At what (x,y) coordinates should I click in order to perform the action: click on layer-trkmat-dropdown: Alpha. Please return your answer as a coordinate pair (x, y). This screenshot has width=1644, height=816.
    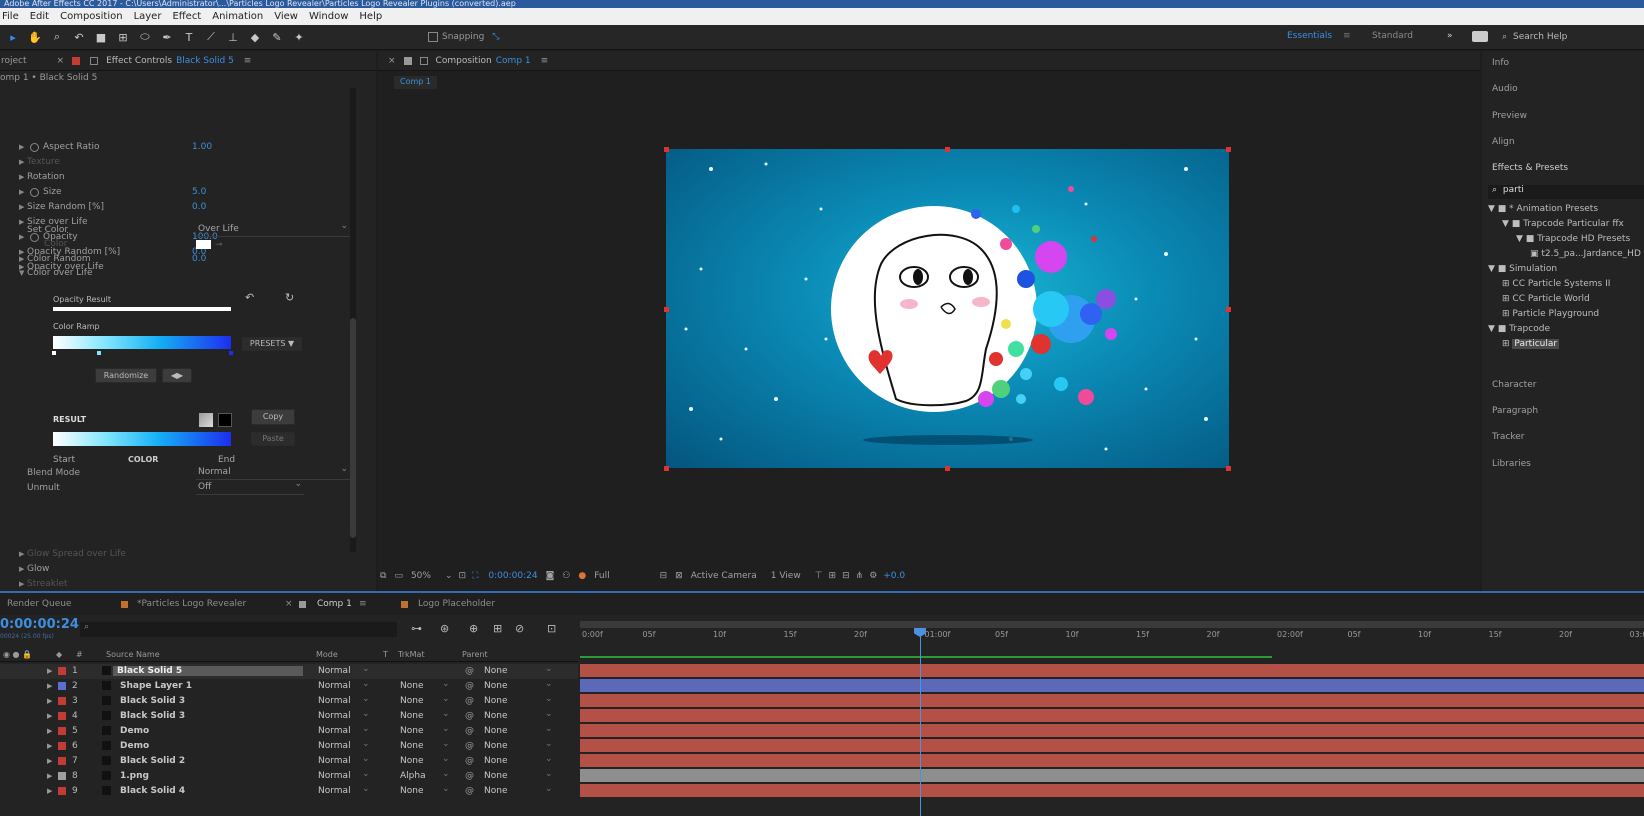
    Looking at the image, I should click on (413, 776).